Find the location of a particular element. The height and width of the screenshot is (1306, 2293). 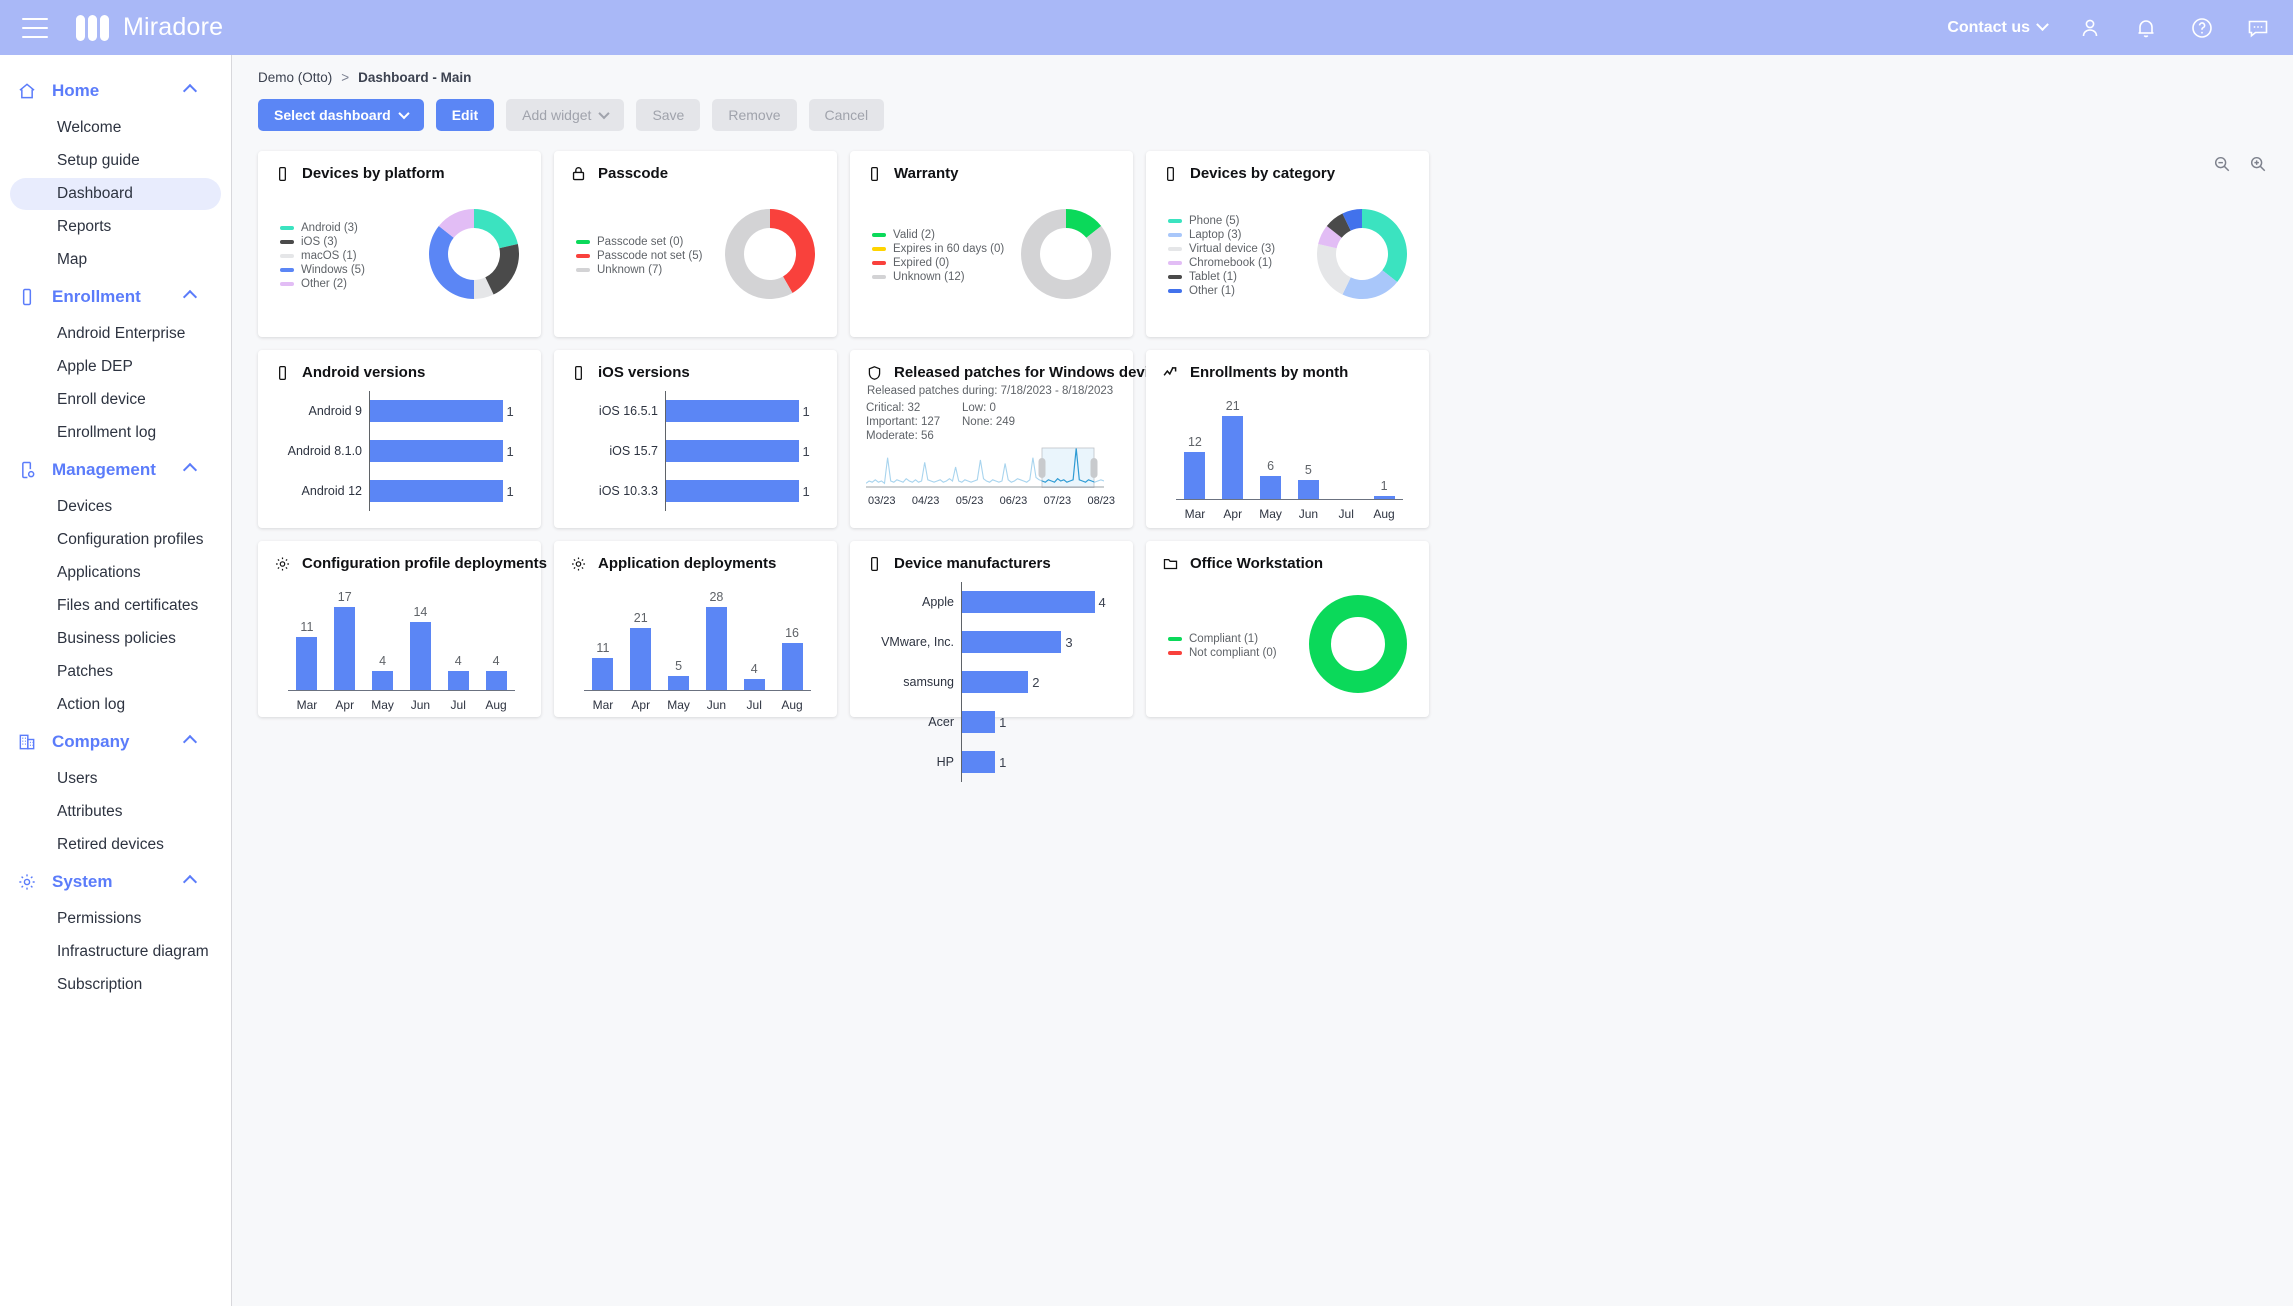

bell-icon is located at coordinates (2146, 28).